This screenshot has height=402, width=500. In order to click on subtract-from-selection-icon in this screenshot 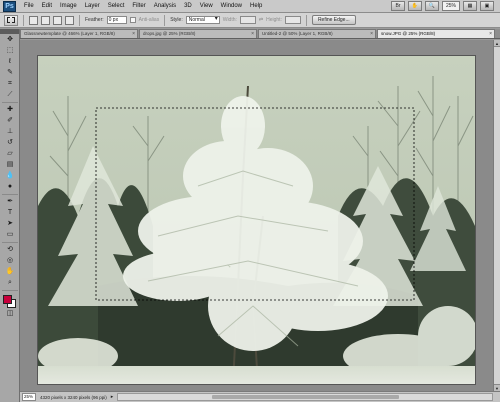, I will do `click(57, 20)`.